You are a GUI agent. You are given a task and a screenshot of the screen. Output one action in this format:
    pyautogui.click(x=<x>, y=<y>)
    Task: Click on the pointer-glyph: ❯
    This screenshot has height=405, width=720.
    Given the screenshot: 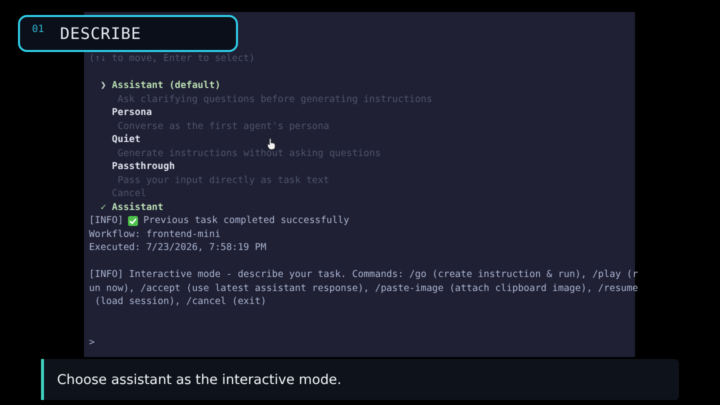 What is the action you would take?
    pyautogui.click(x=103, y=85)
    